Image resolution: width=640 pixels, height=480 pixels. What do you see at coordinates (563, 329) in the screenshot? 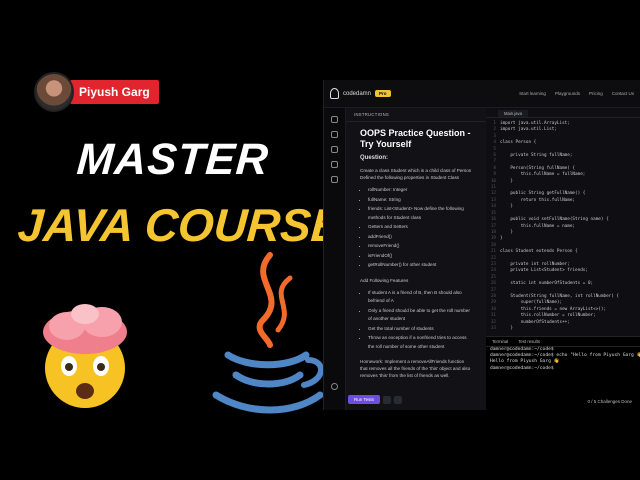
I see `code-line: 33 }` at bounding box center [563, 329].